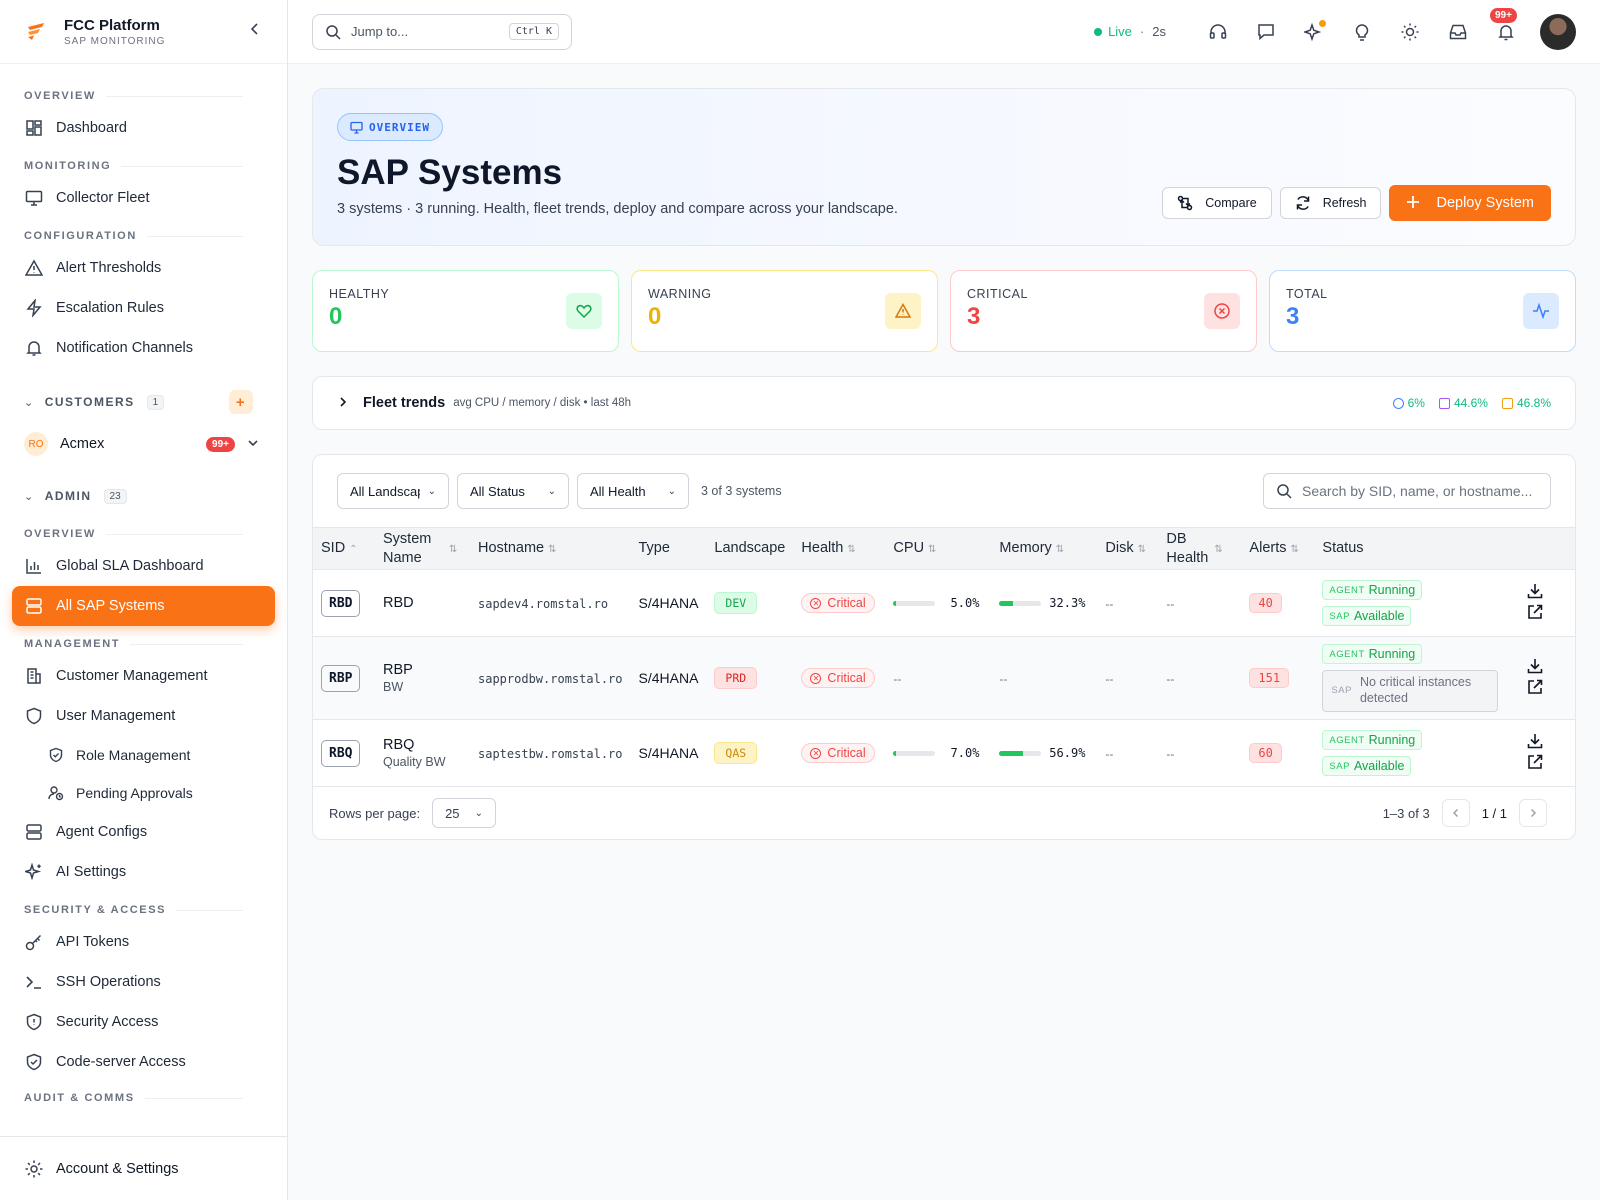 This screenshot has height=1200, width=1600. Describe the element at coordinates (34, 348) in the screenshot. I see `bell-icon` at that location.